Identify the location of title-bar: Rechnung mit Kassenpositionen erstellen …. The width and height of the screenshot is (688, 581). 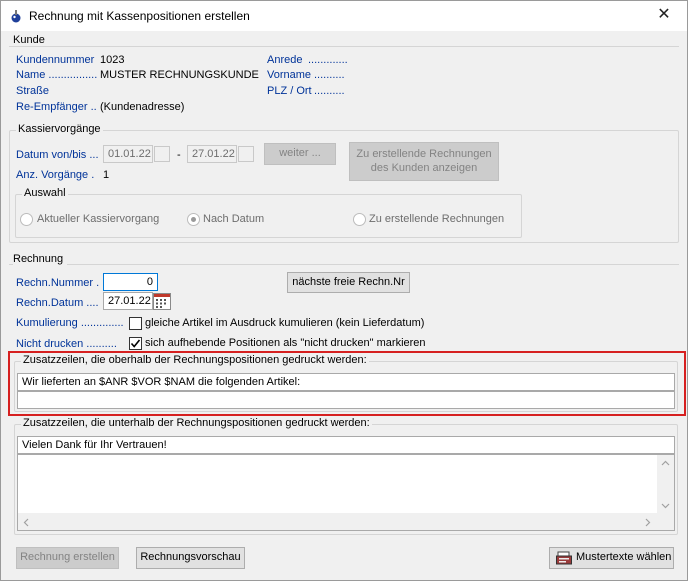
(344, 16).